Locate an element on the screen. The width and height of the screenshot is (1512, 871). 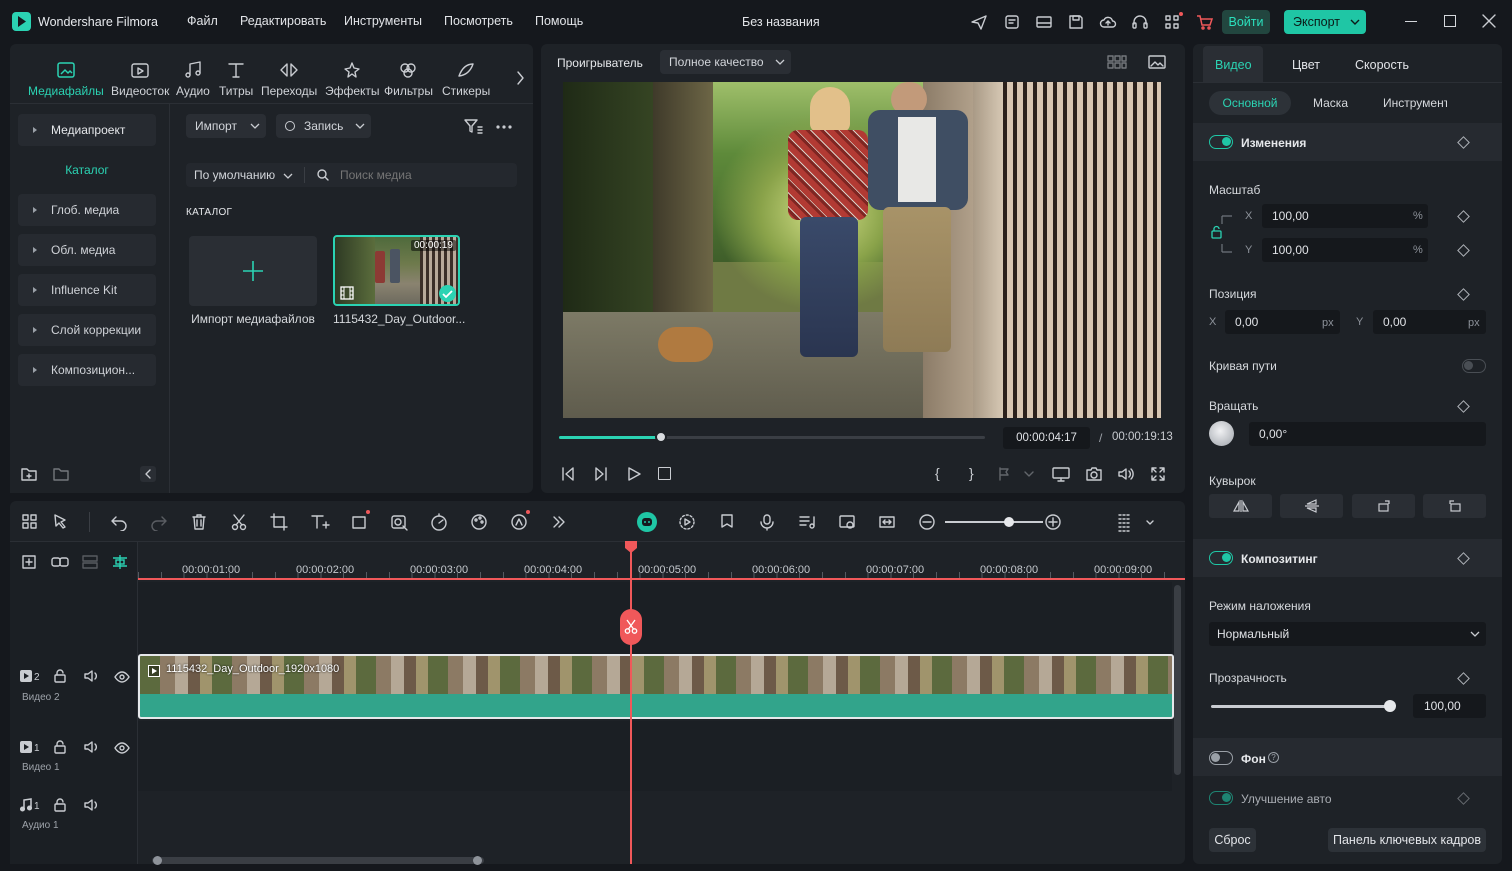
audio1-volume-icon is located at coordinates (92, 805).